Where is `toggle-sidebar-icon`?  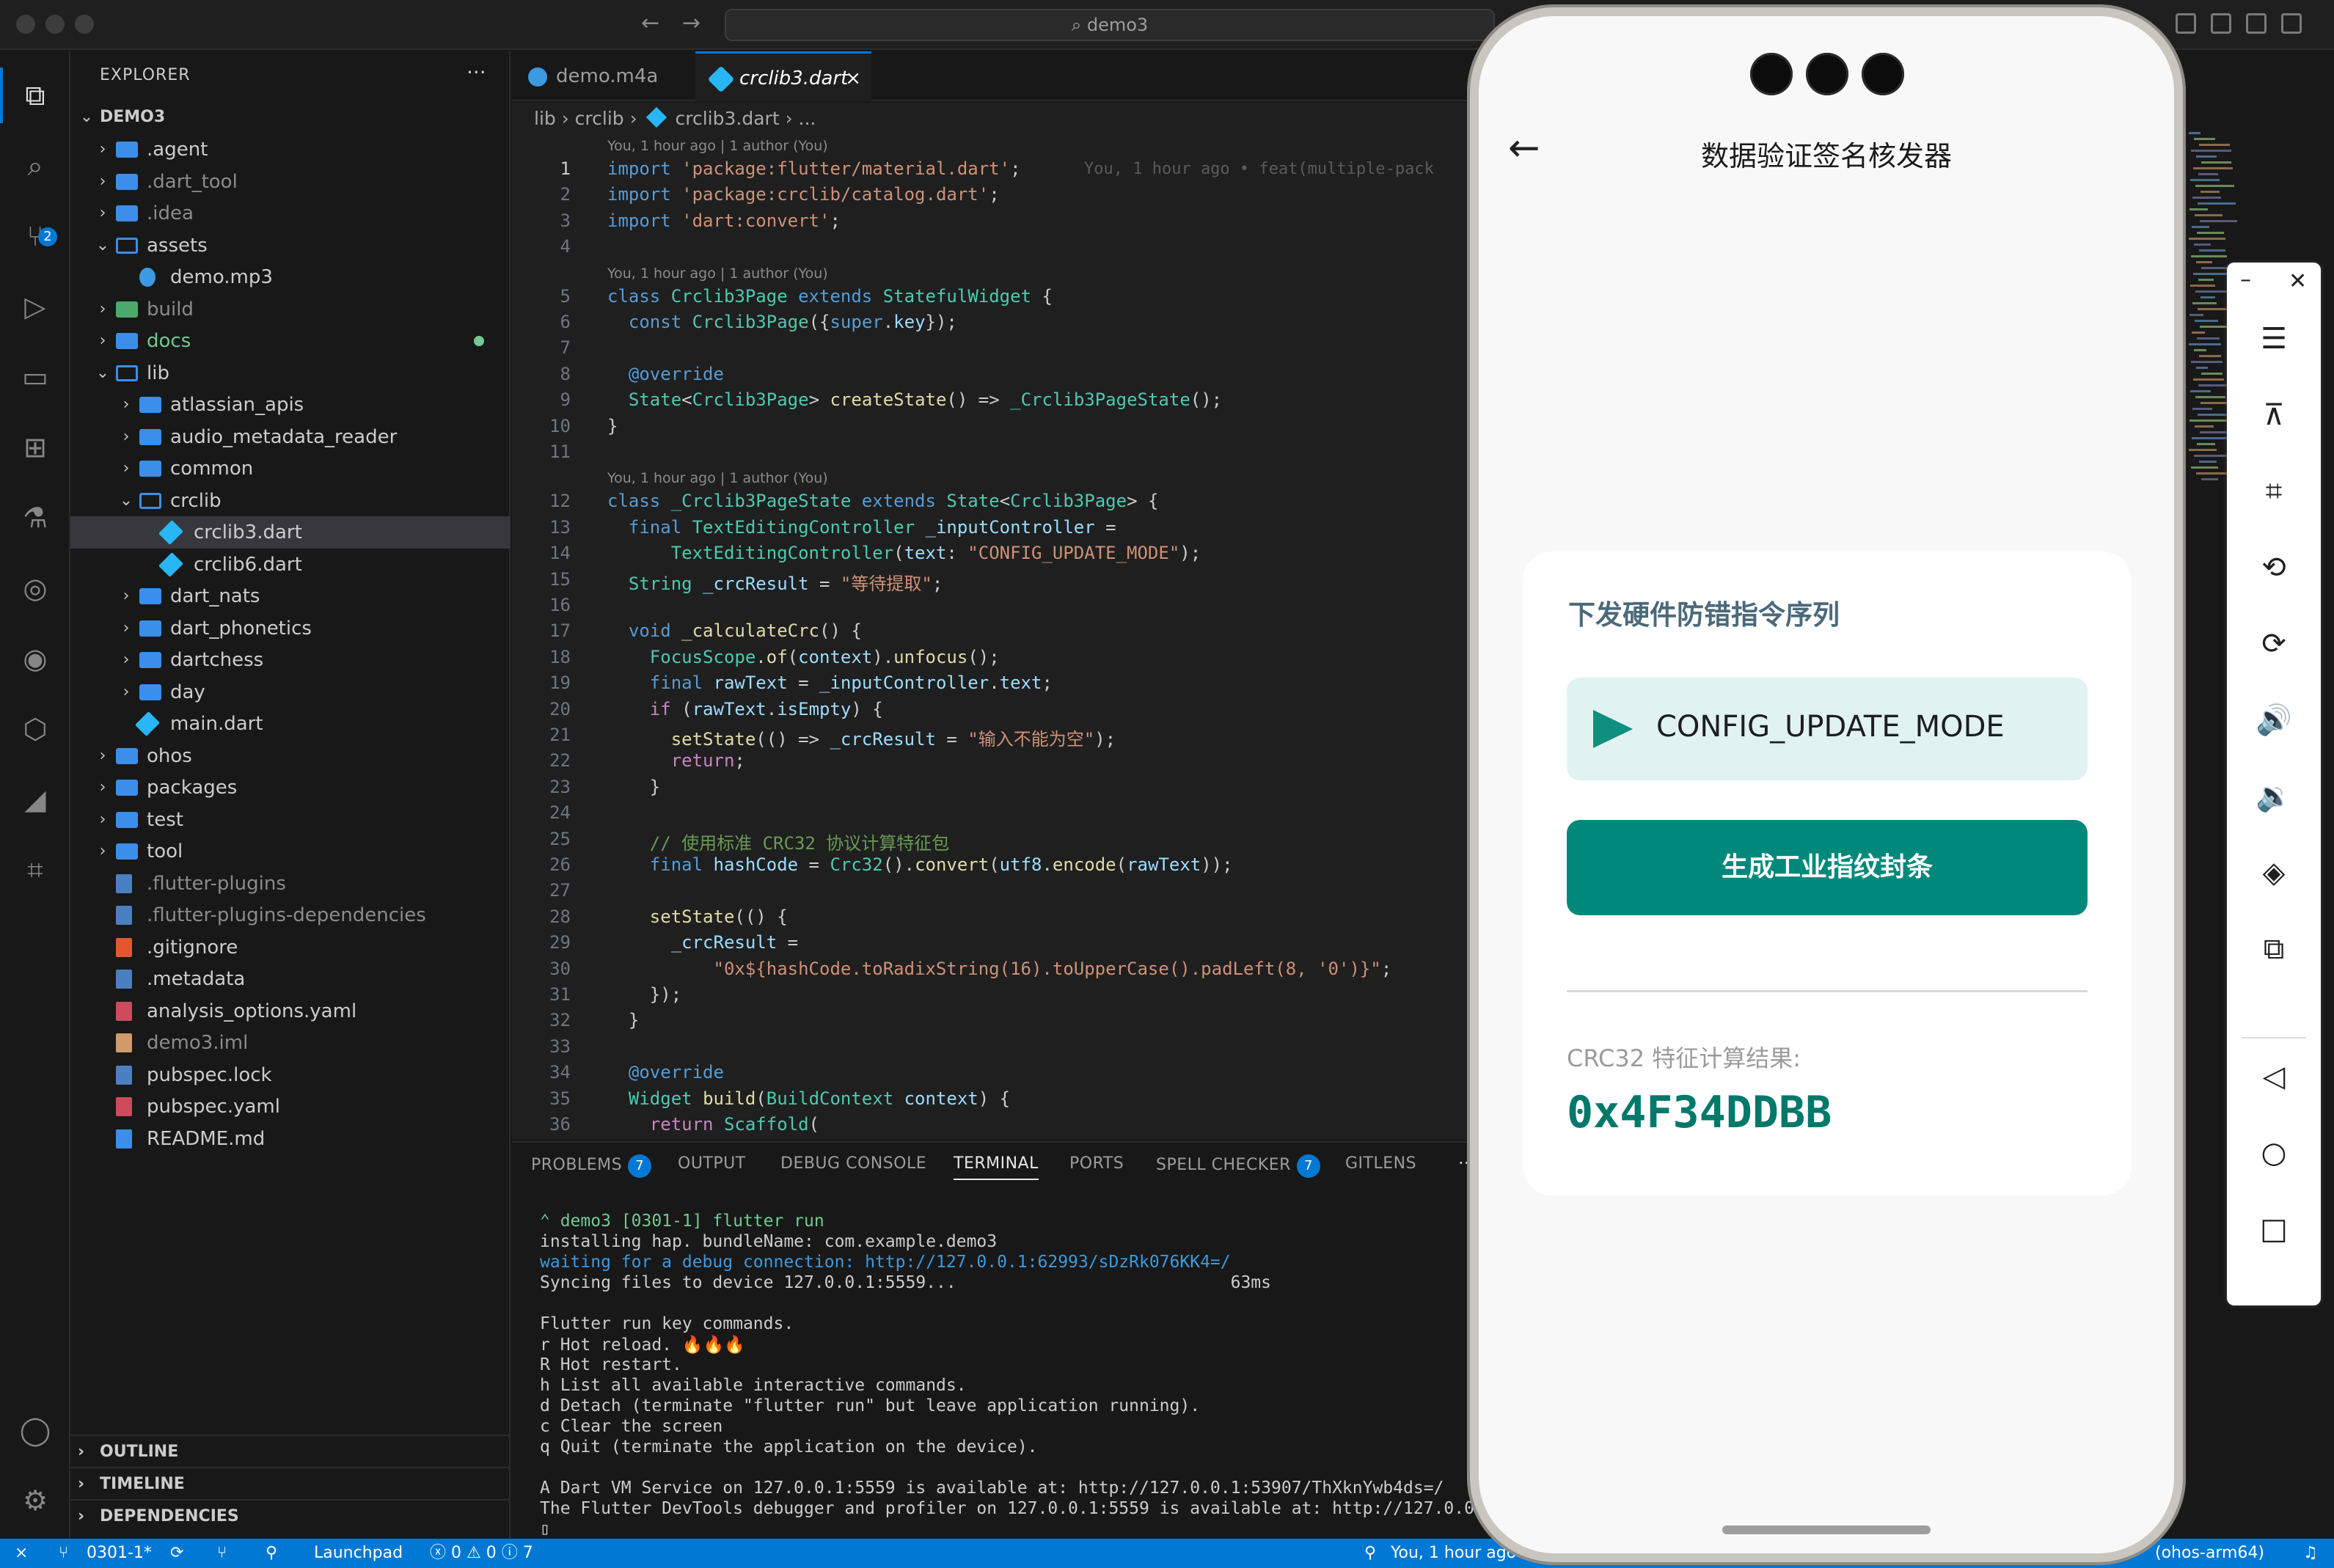
toggle-sidebar-icon is located at coordinates (2221, 23).